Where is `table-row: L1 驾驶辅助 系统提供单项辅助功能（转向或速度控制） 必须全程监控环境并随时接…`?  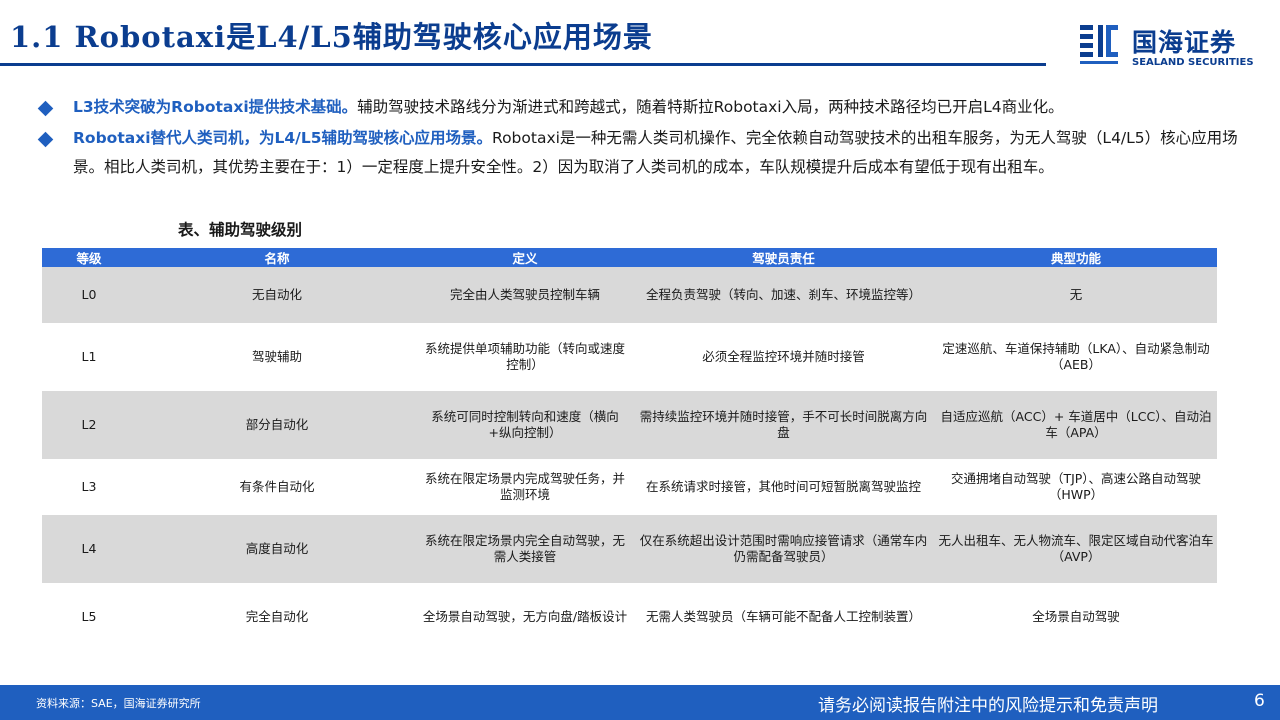 table-row: L1 驾驶辅助 系统提供单项辅助功能（转向或速度控制） 必须全程监控环境并随时接… is located at coordinates (629, 357).